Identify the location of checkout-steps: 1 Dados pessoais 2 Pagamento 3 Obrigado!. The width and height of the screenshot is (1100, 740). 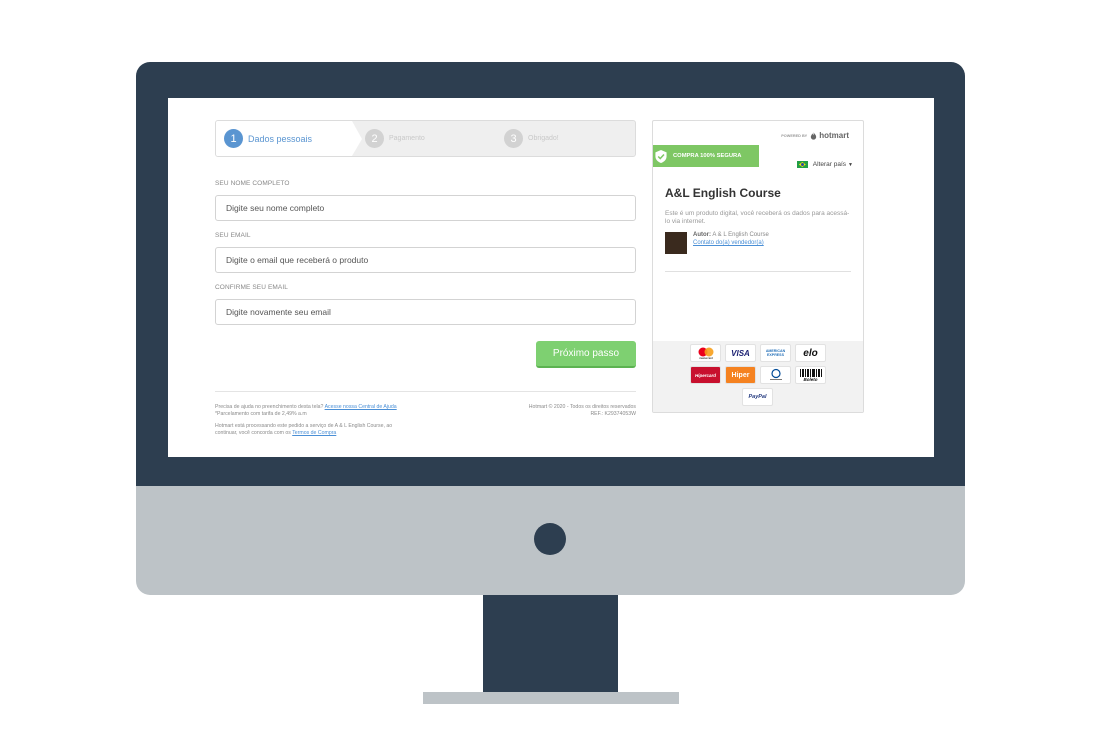
(425, 138).